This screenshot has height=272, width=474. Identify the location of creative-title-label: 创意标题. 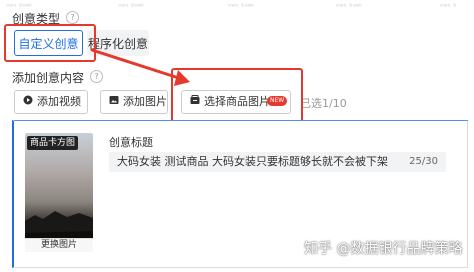
(131, 142).